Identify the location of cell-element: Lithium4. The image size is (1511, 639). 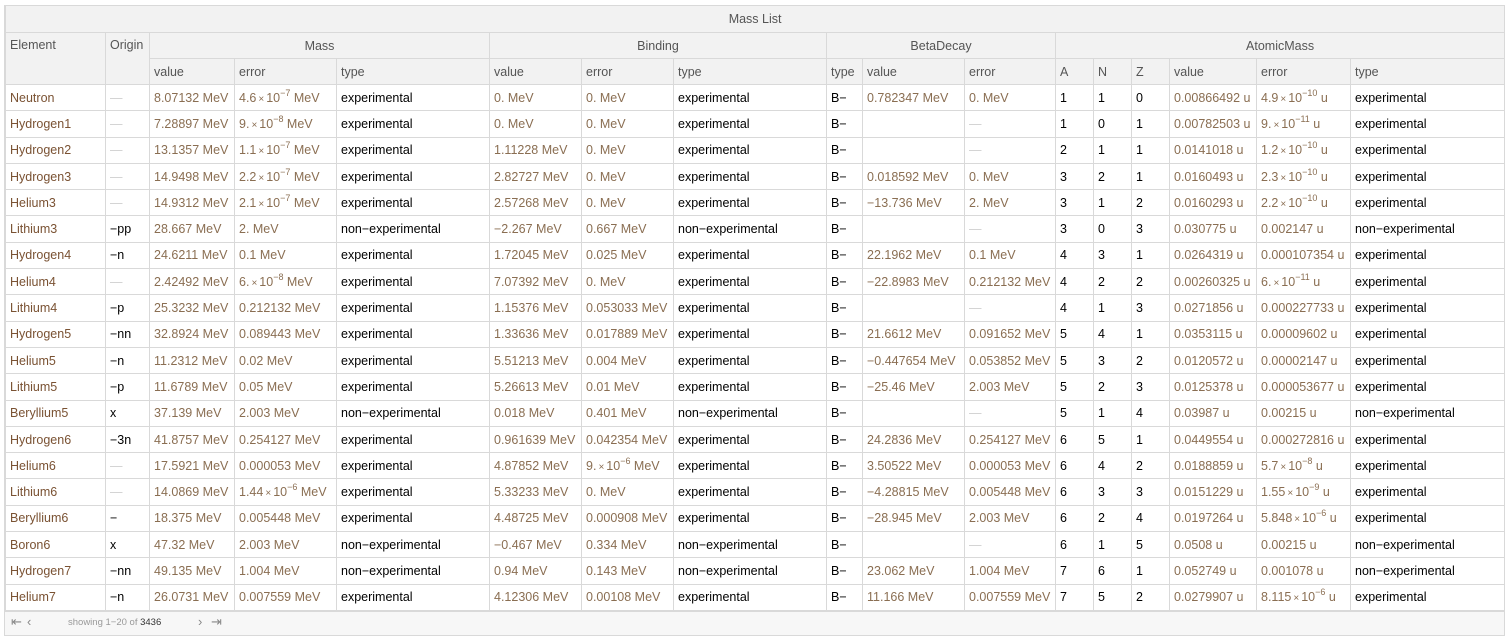
(55, 308).